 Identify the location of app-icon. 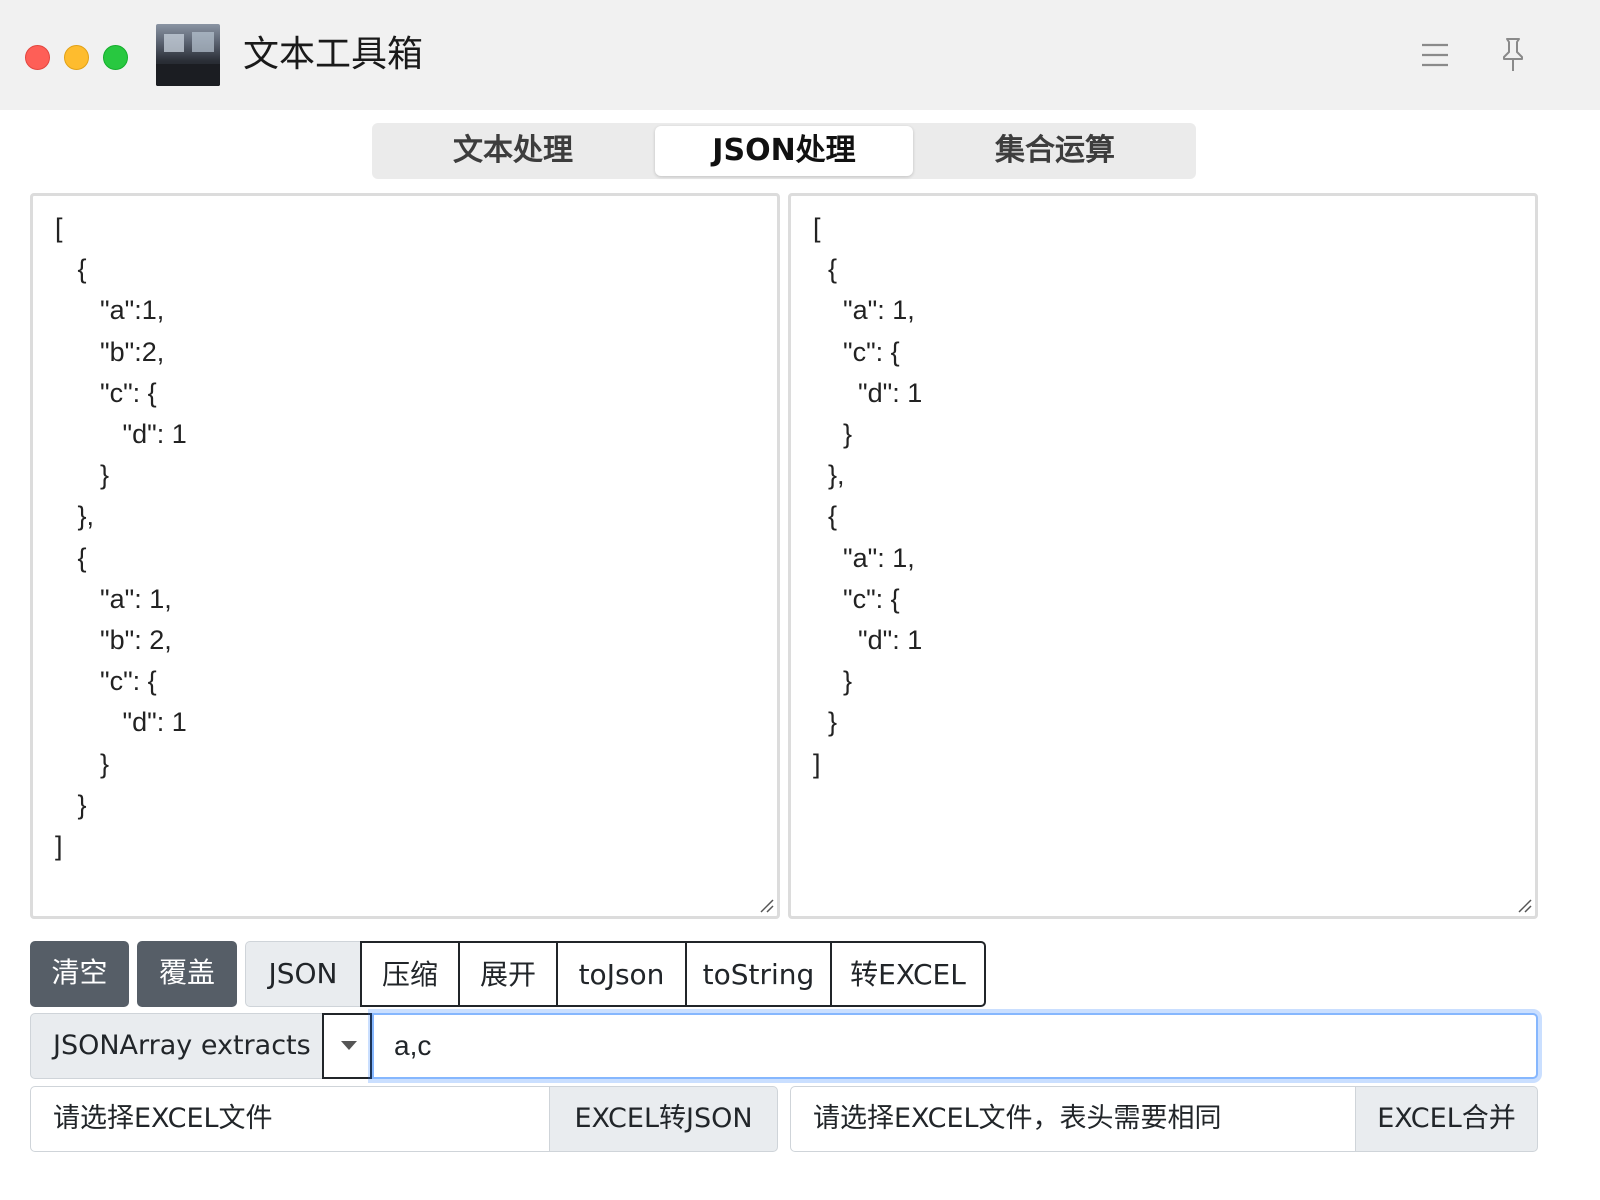
(188, 55).